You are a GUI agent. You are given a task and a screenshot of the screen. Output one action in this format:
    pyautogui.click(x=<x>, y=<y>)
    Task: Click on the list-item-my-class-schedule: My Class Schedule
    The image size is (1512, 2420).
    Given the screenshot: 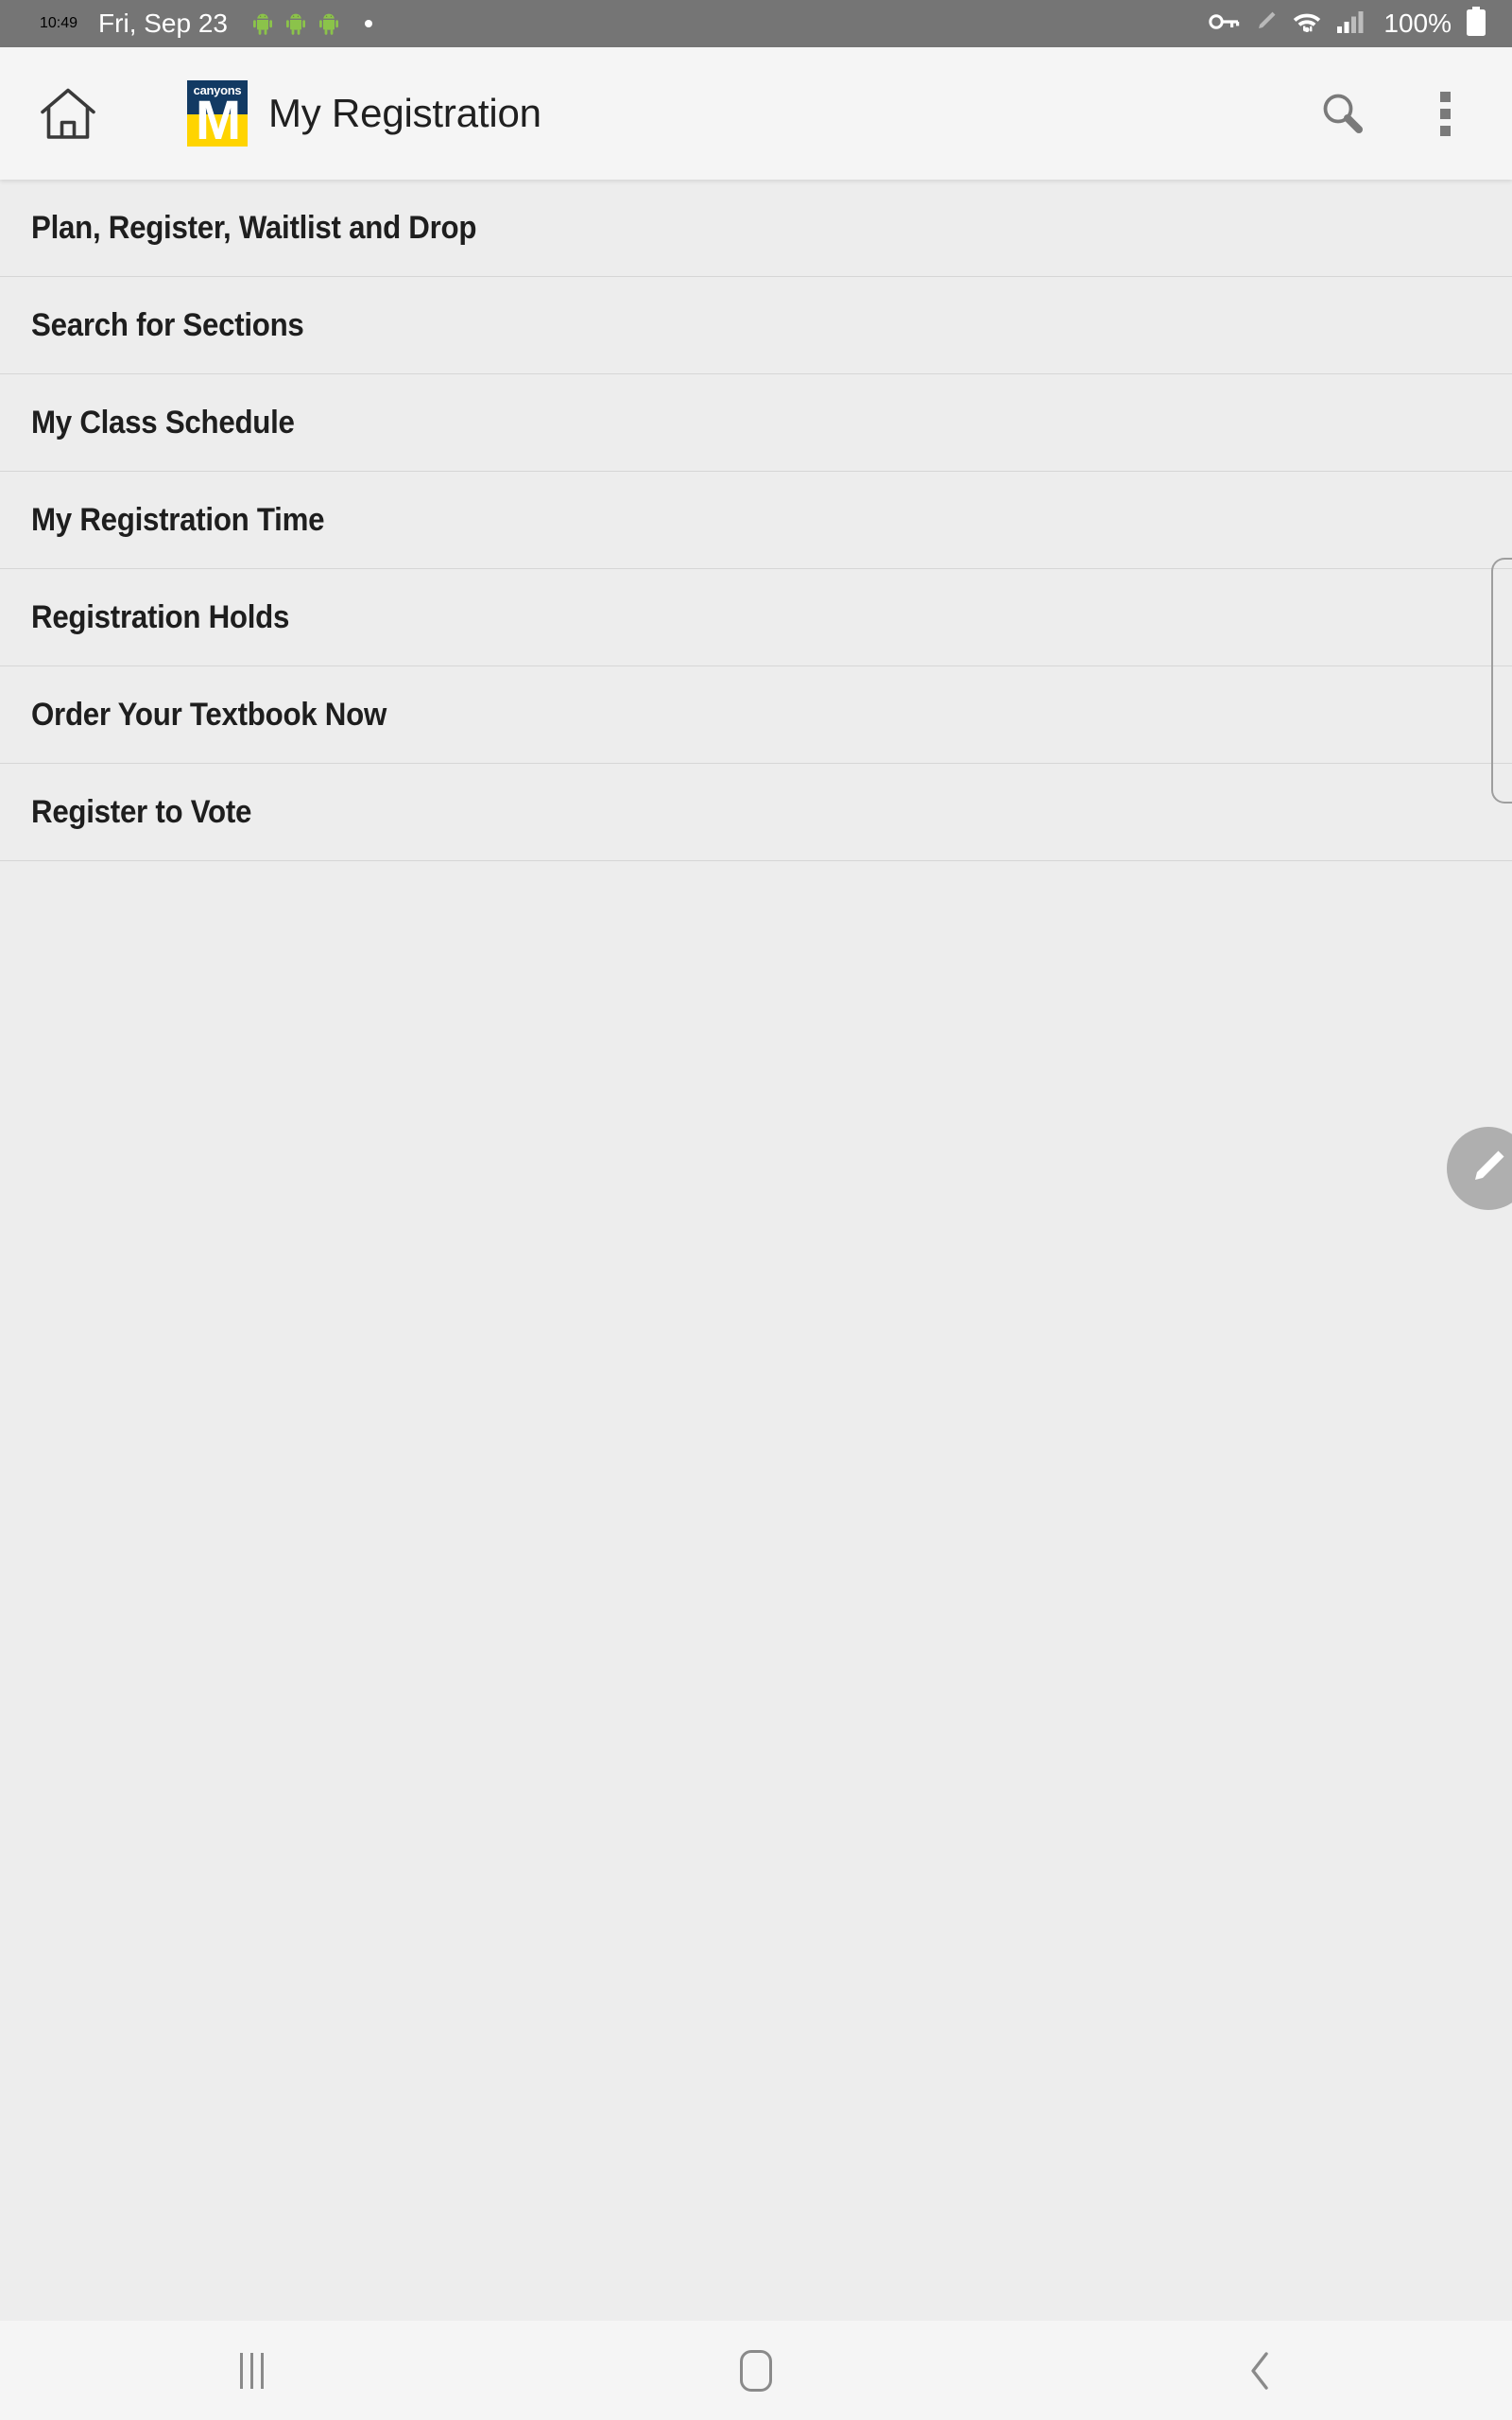 What is the action you would take?
    pyautogui.click(x=756, y=423)
    